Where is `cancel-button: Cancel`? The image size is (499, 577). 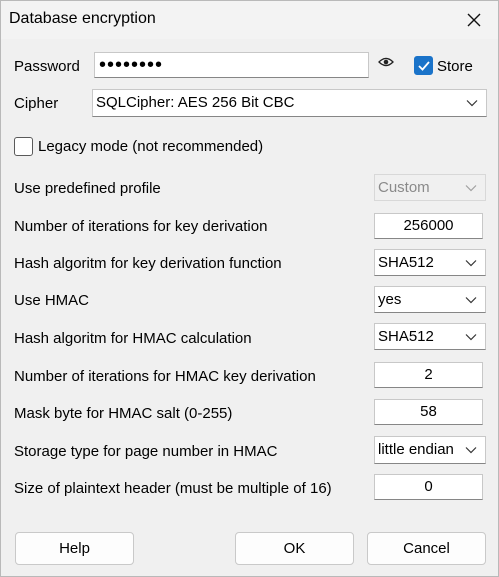
cancel-button: Cancel is located at coordinates (426, 548).